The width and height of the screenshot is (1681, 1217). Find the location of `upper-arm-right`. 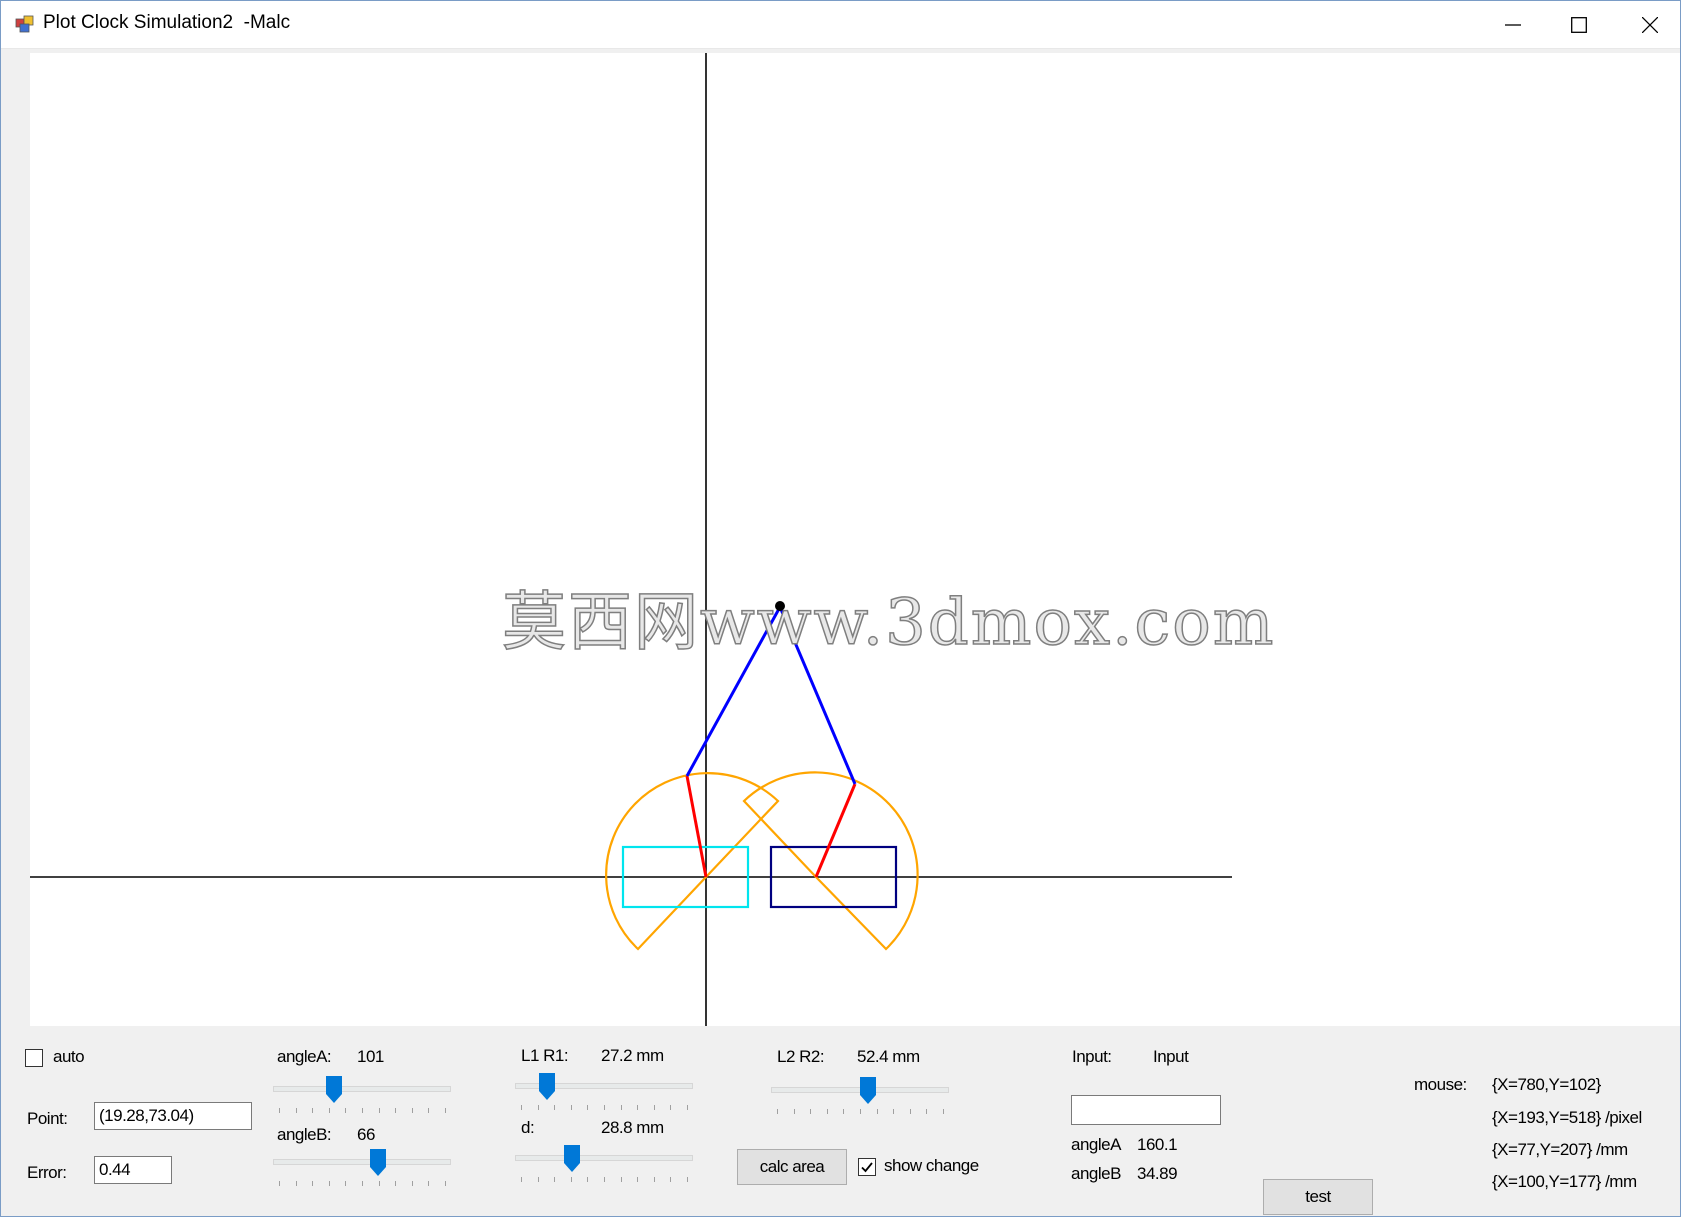

upper-arm-right is located at coordinates (817, 695).